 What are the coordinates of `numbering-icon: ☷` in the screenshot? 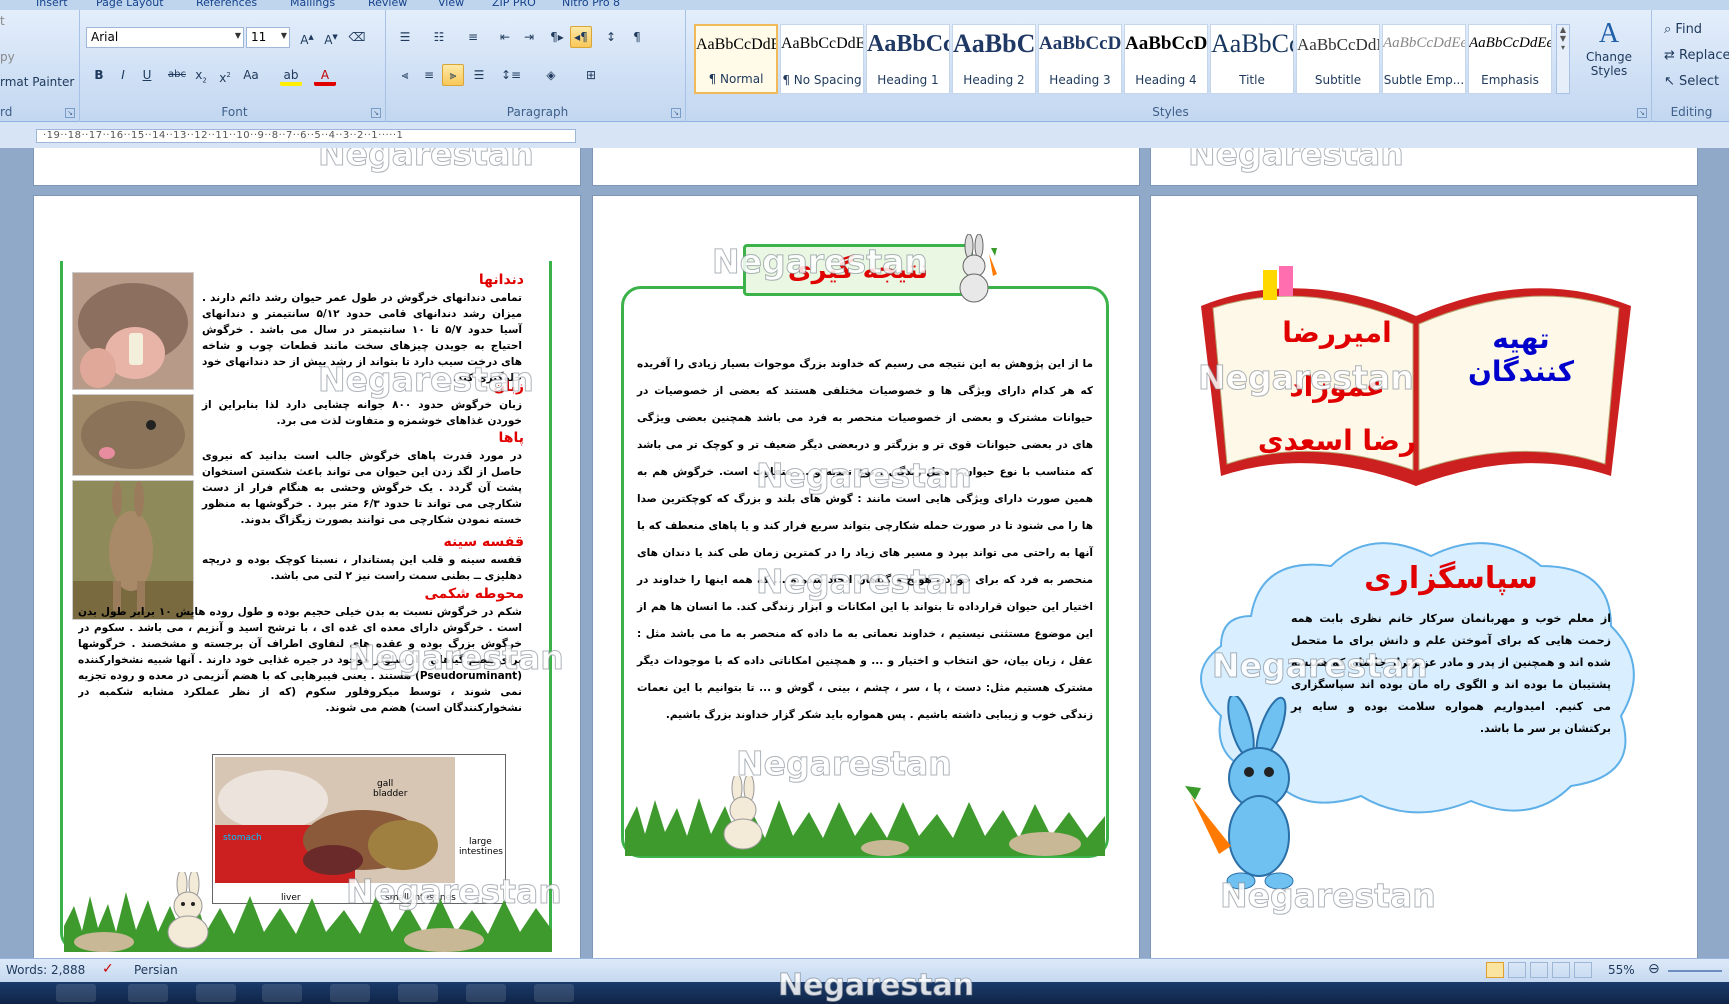 It's located at (439, 37).